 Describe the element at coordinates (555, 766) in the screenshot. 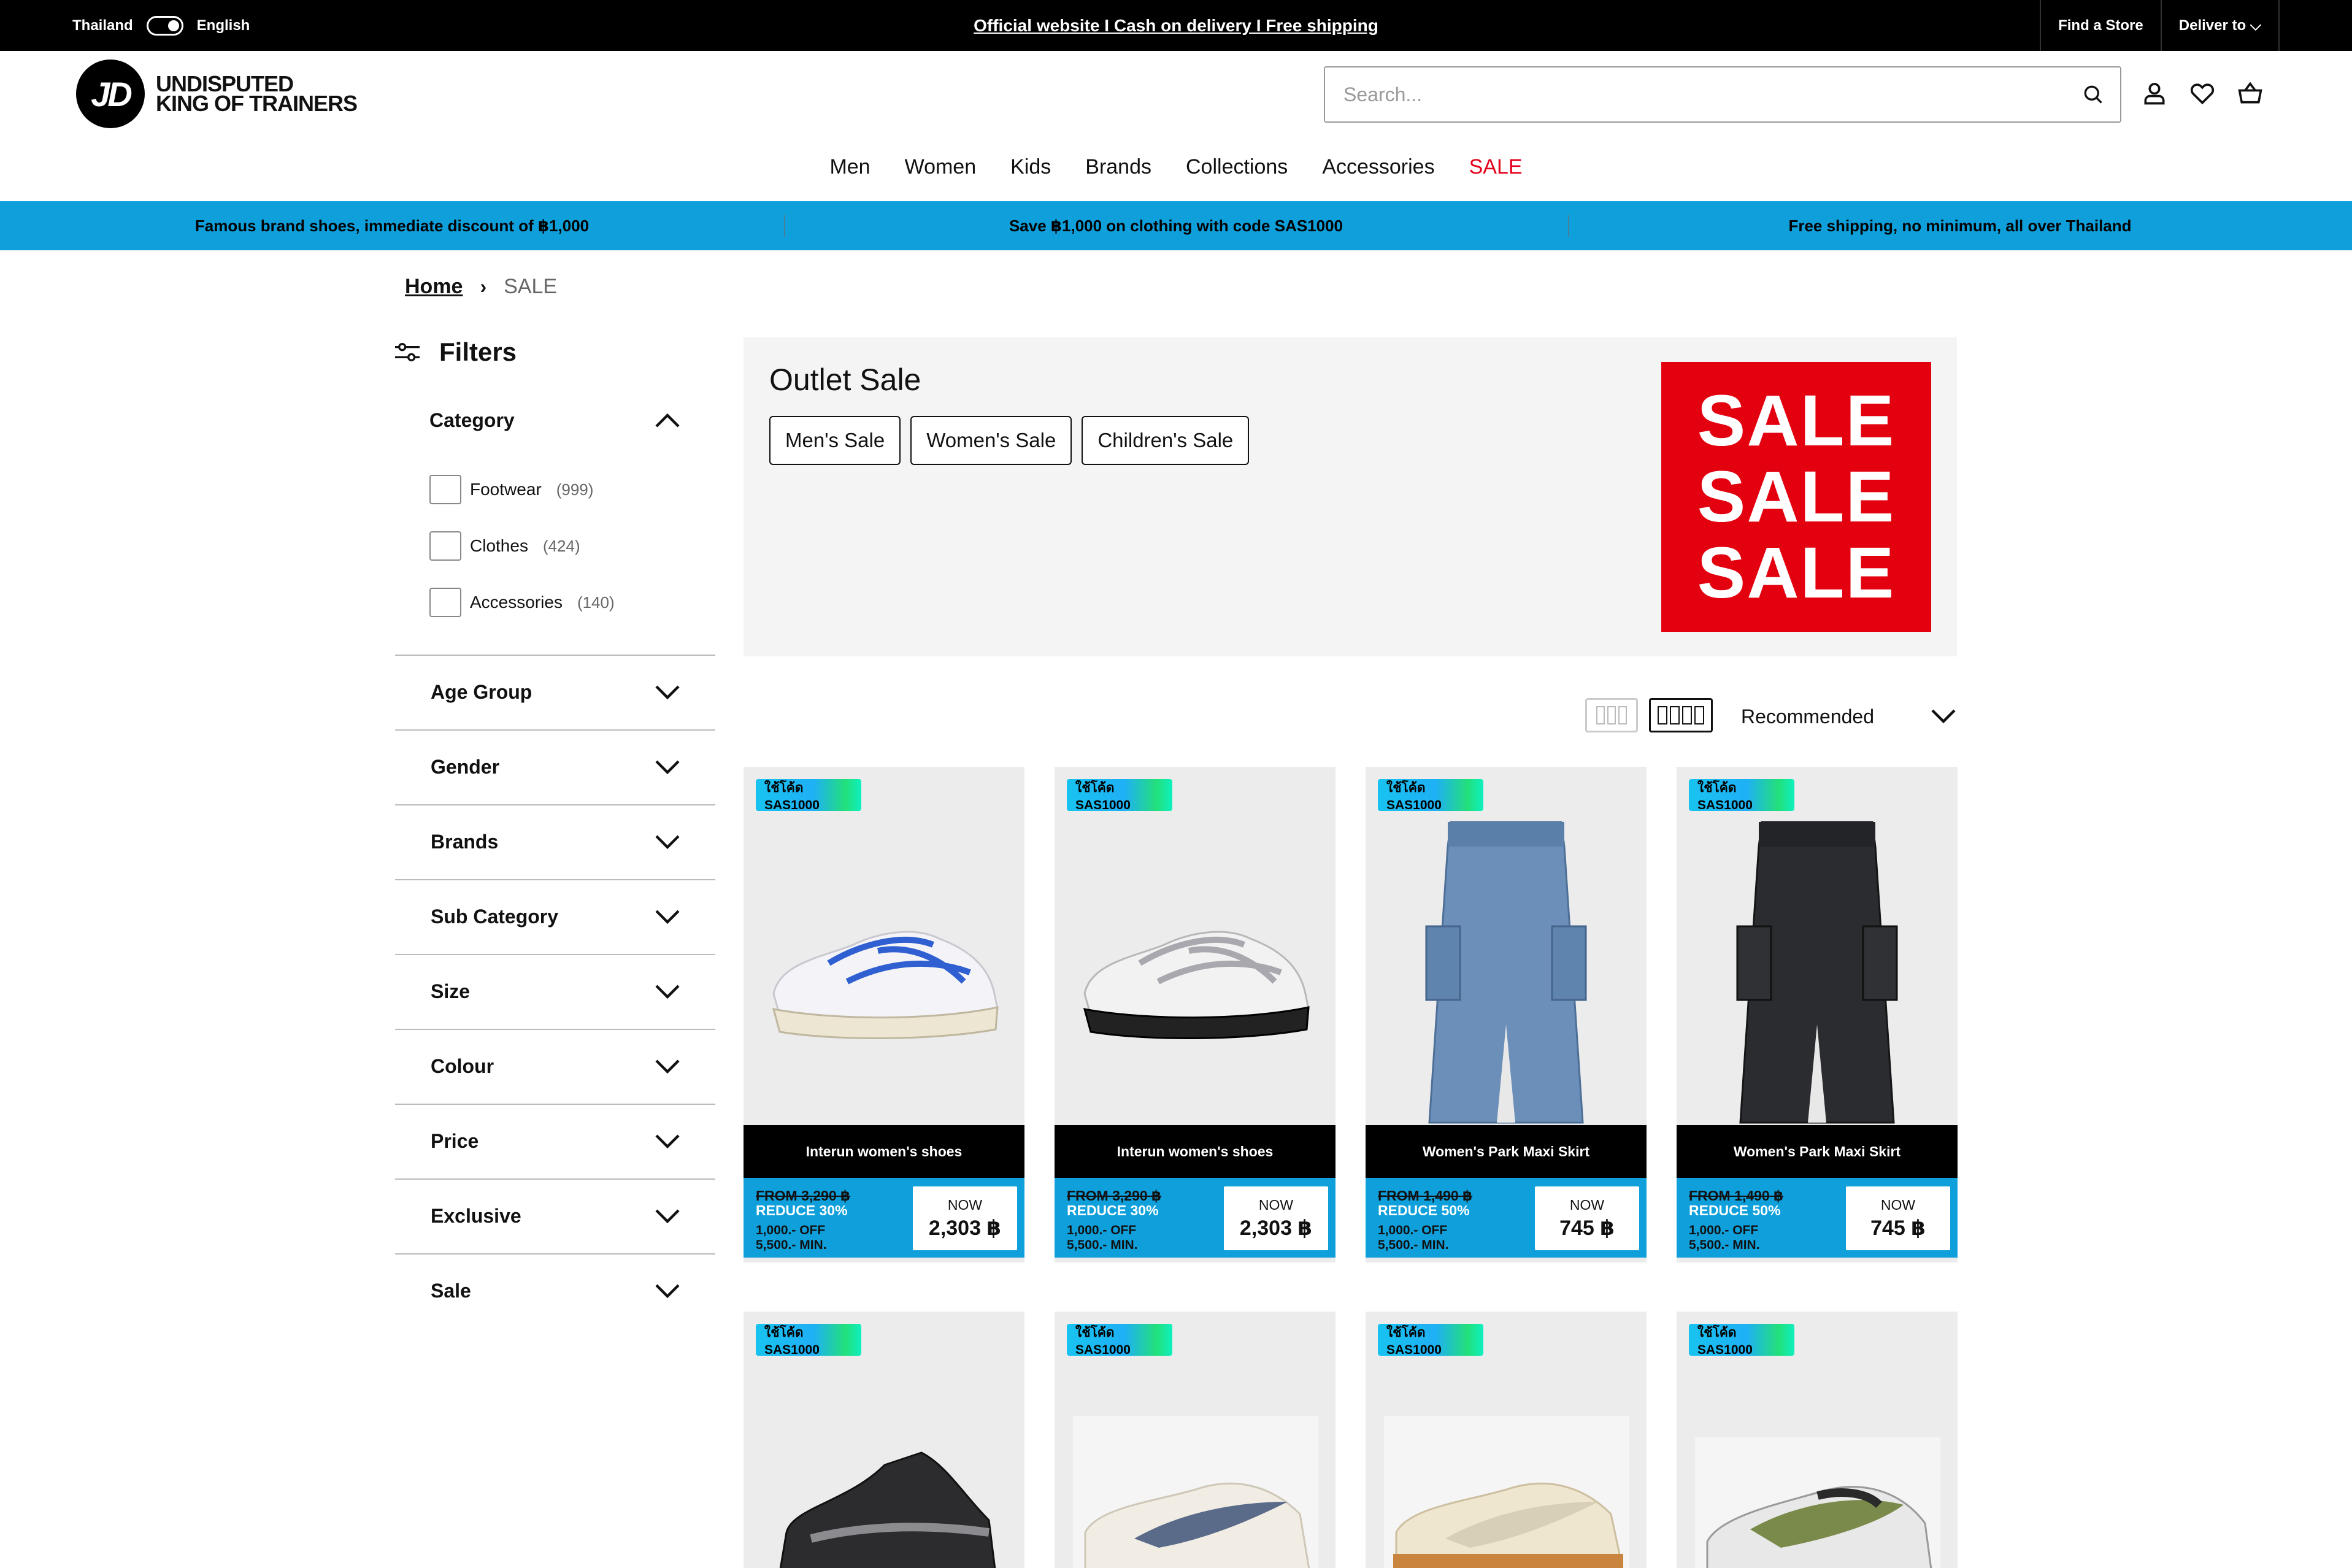

I see `filter-group-gender: Gender` at that location.